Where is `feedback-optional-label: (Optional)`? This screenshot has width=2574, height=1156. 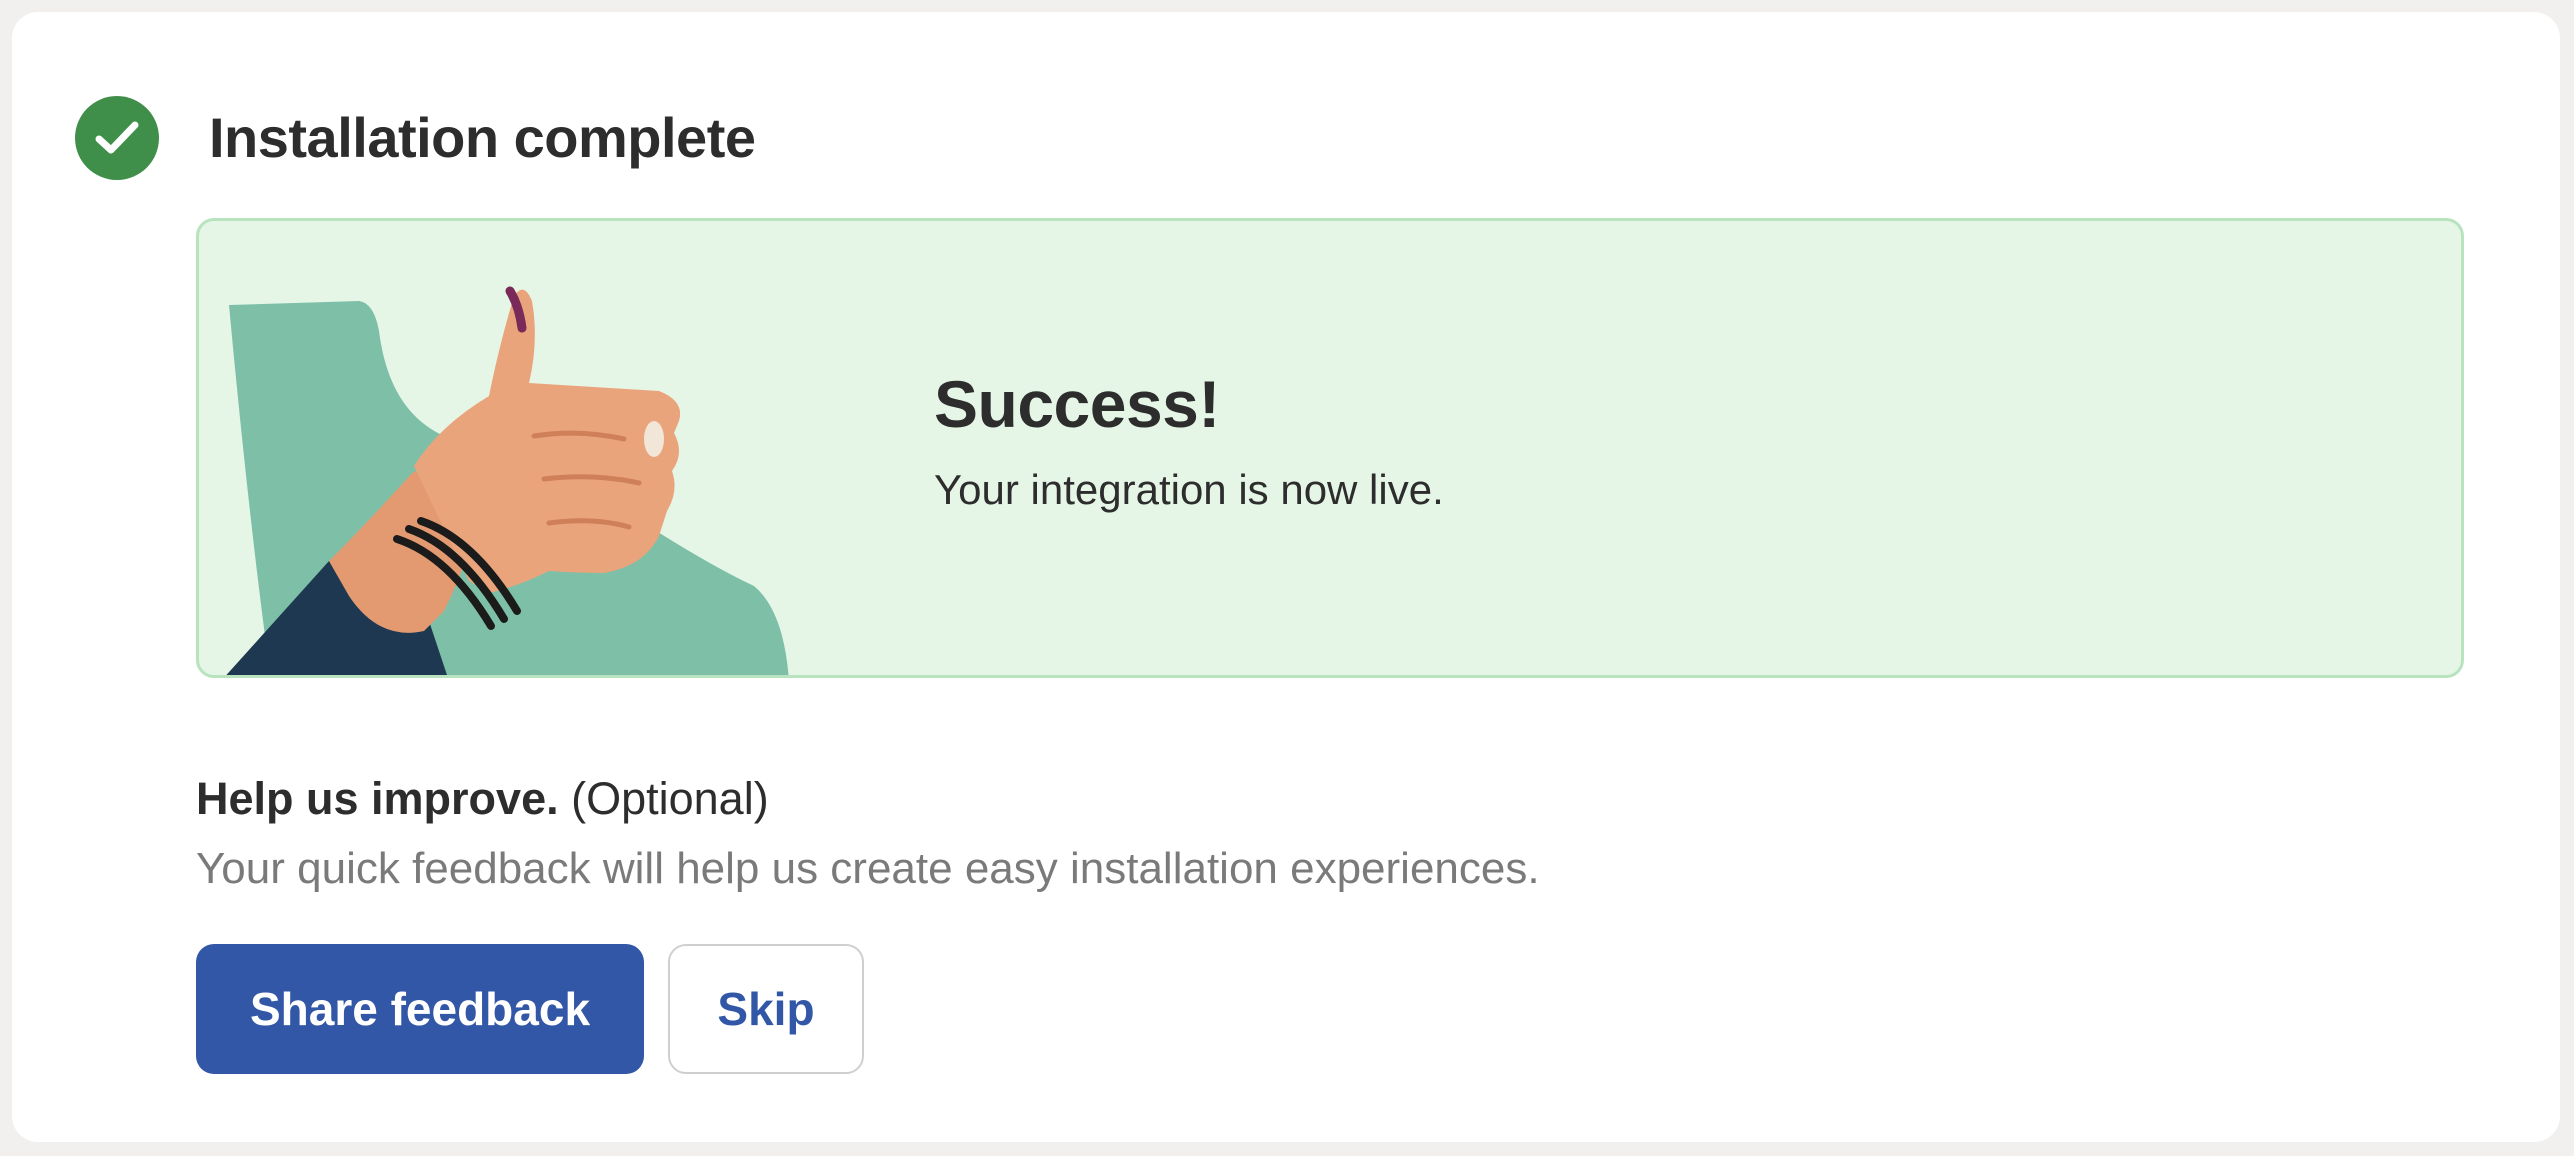
feedback-optional-label: (Optional) is located at coordinates (670, 798).